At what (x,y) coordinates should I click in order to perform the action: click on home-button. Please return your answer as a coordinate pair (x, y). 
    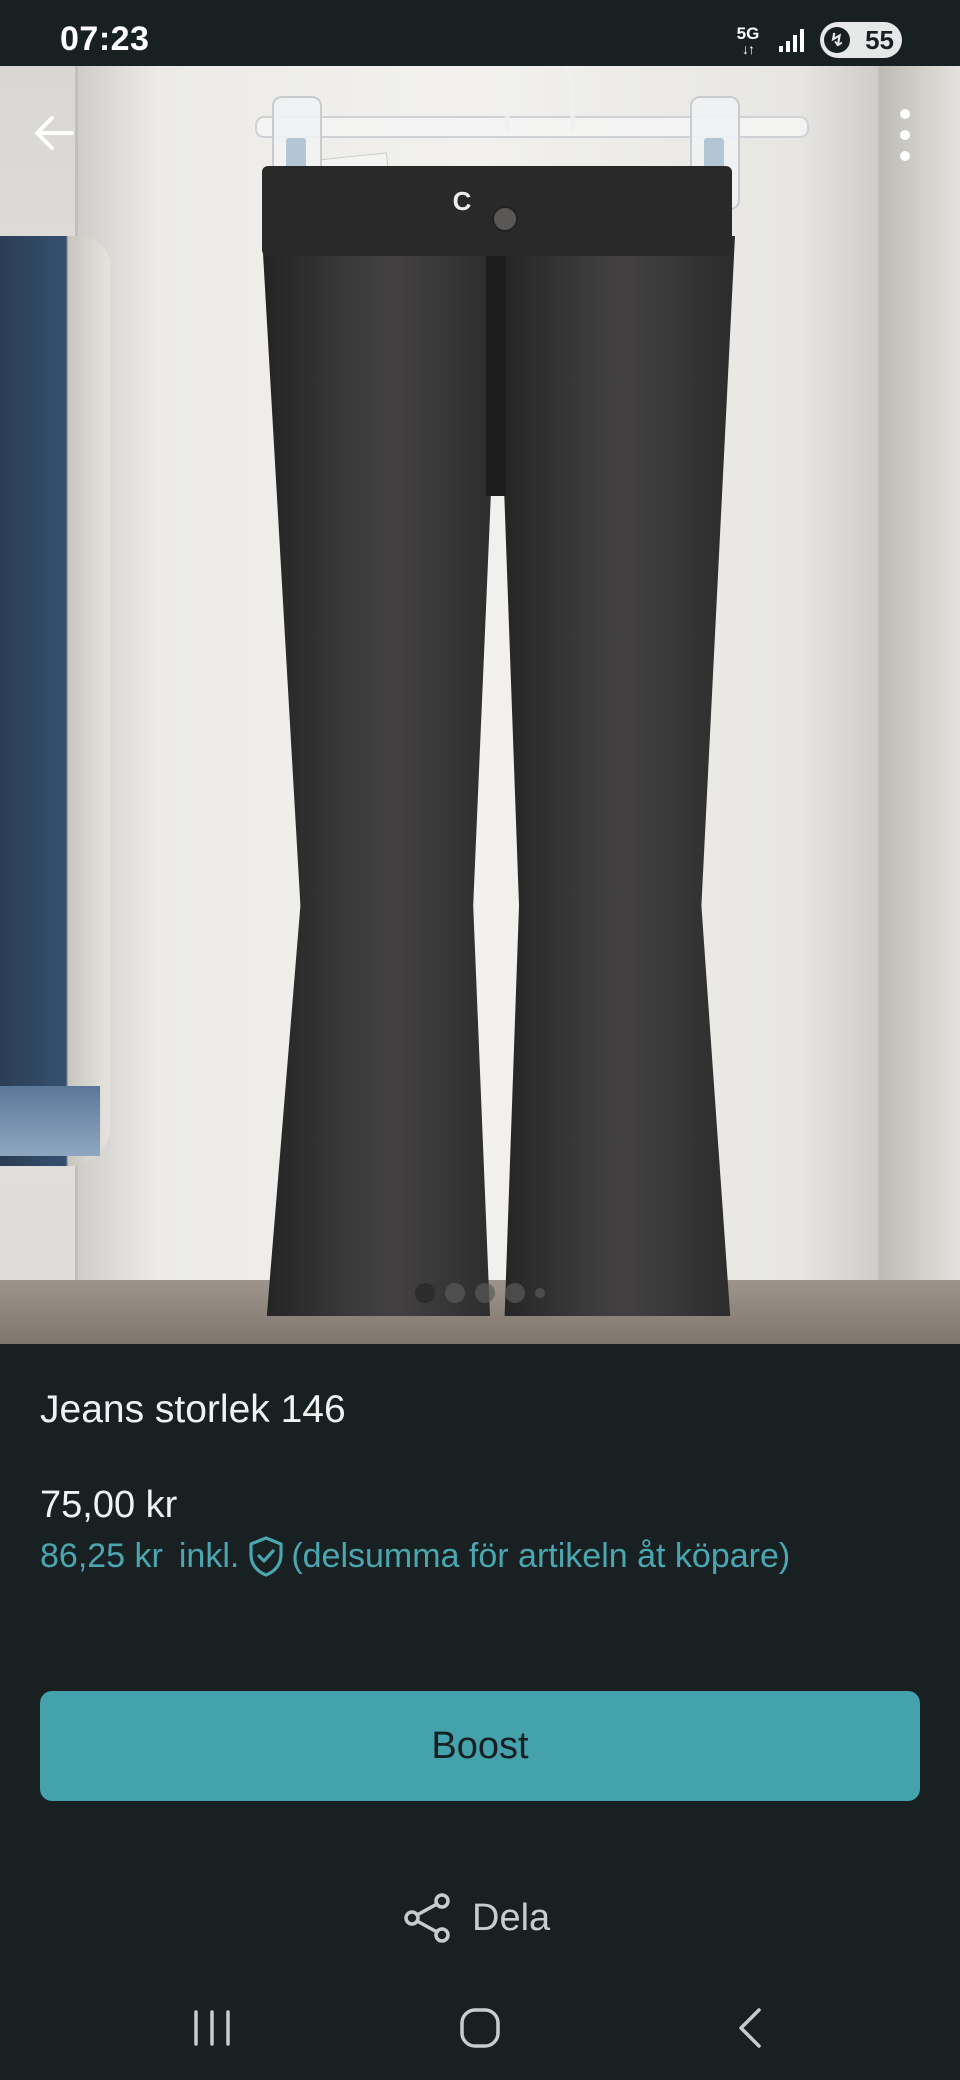
    Looking at the image, I should click on (480, 2028).